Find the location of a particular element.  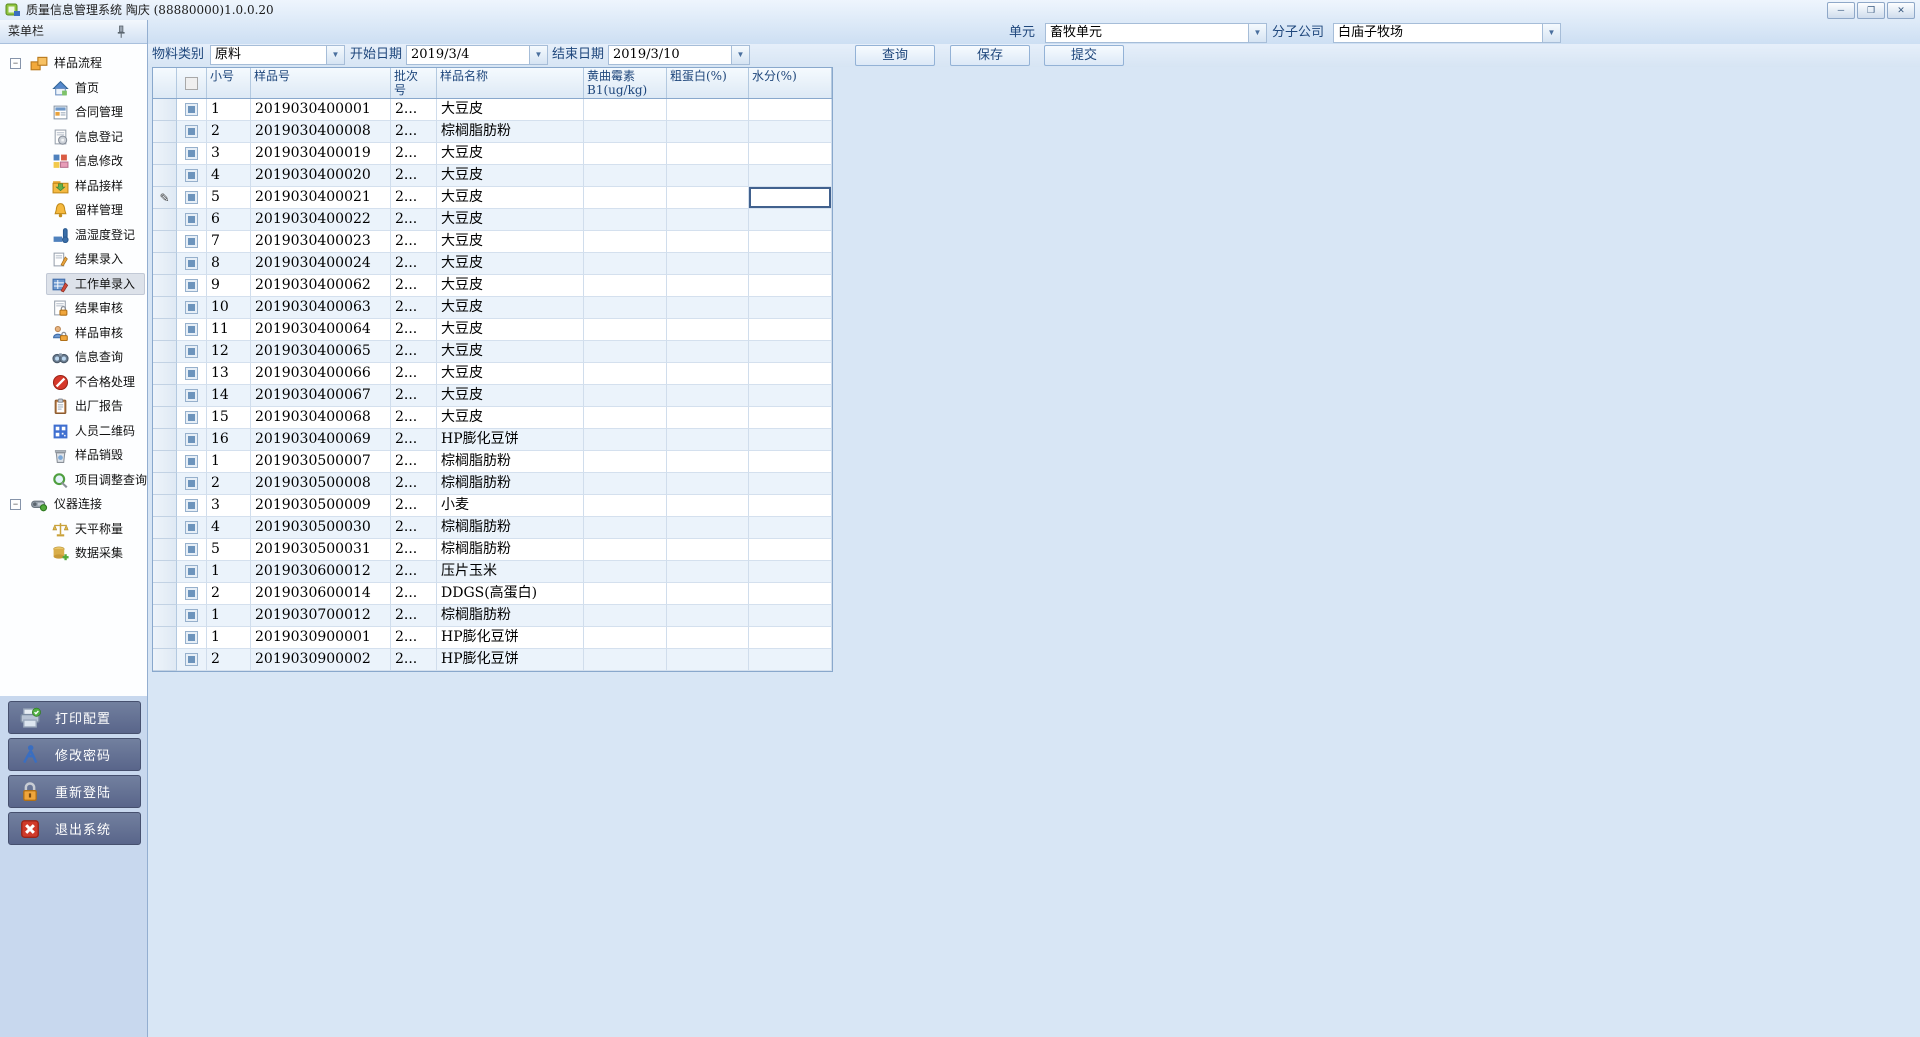

cell-sn: 6 is located at coordinates (229, 220).